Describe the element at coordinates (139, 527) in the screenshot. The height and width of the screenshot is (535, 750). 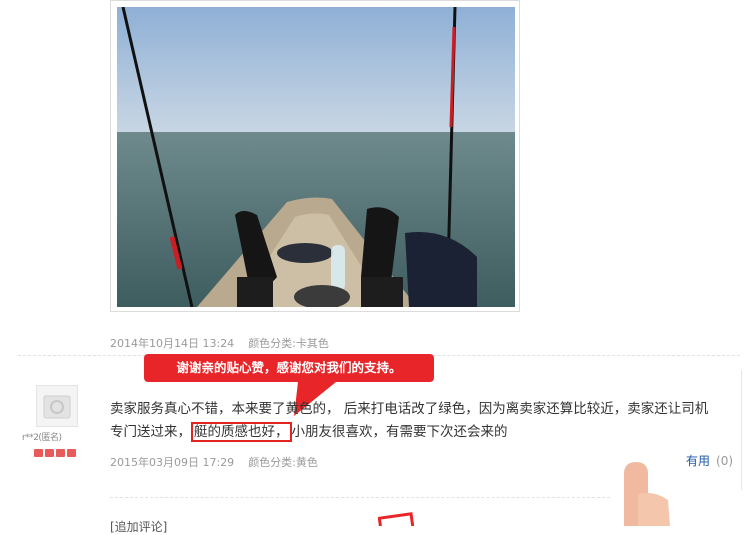
I see `review3-partial: [追加评论]` at that location.